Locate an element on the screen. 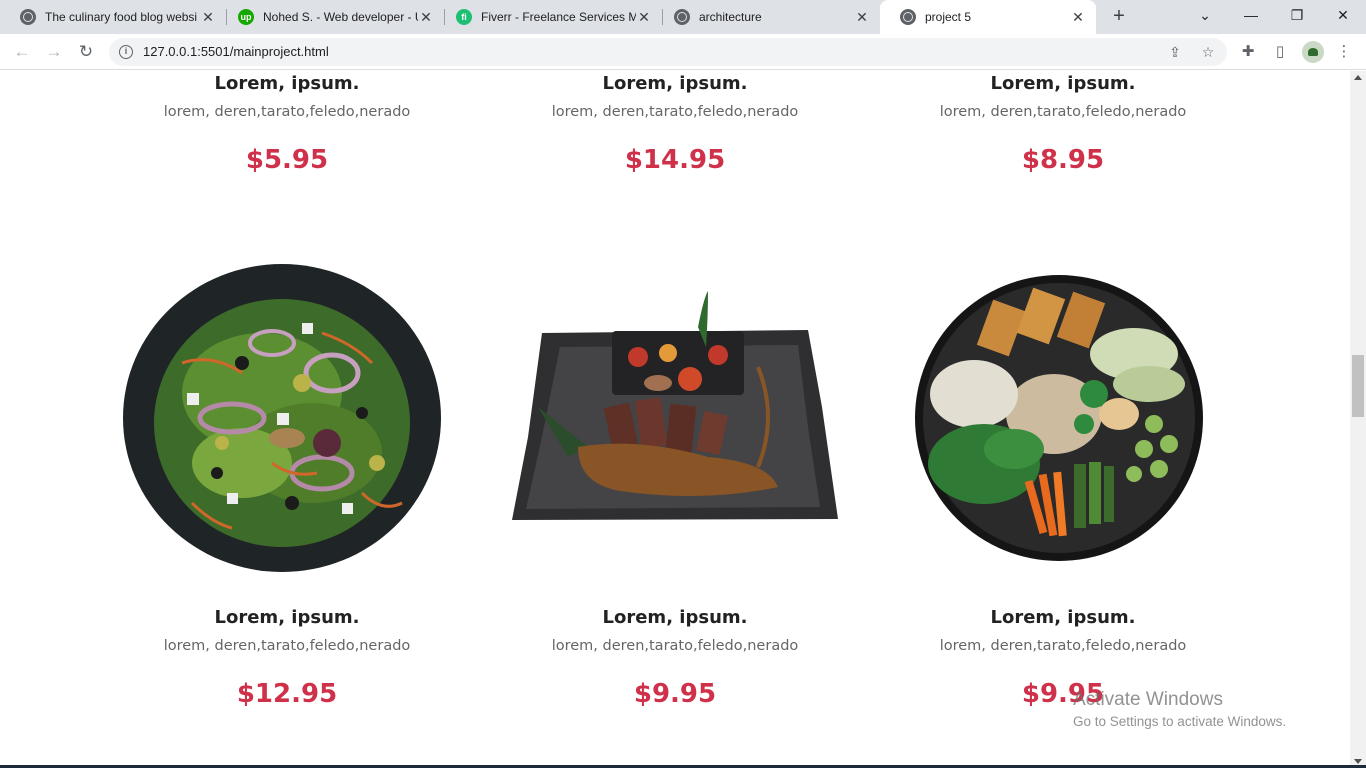 The height and width of the screenshot is (768, 1366). tab-title: project 5 is located at coordinates (948, 17).